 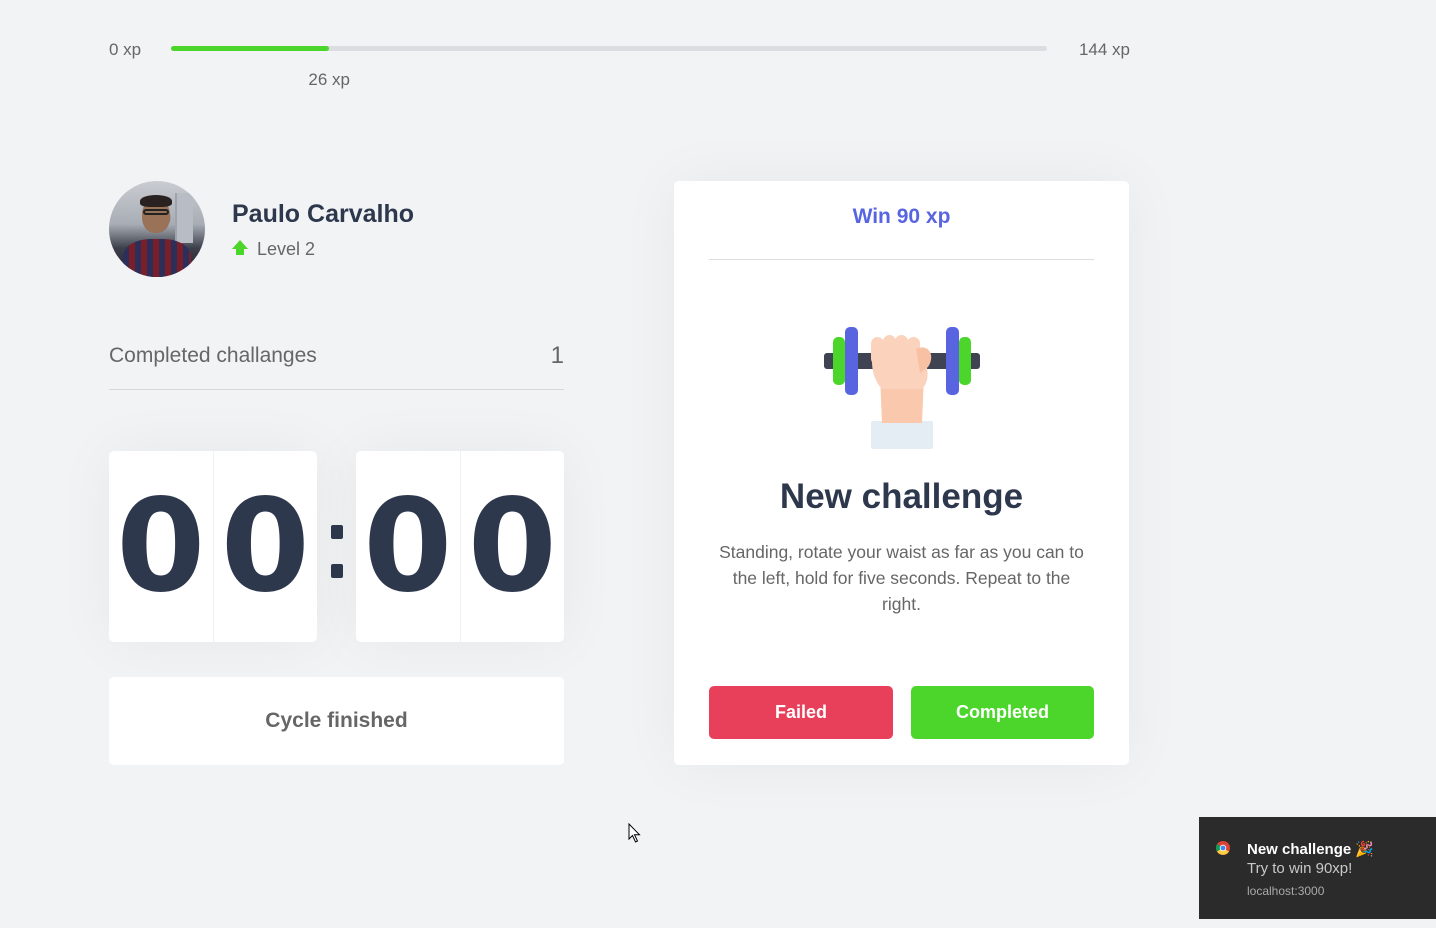 I want to click on xp-current-label: 26 xp, so click(x=329, y=79).